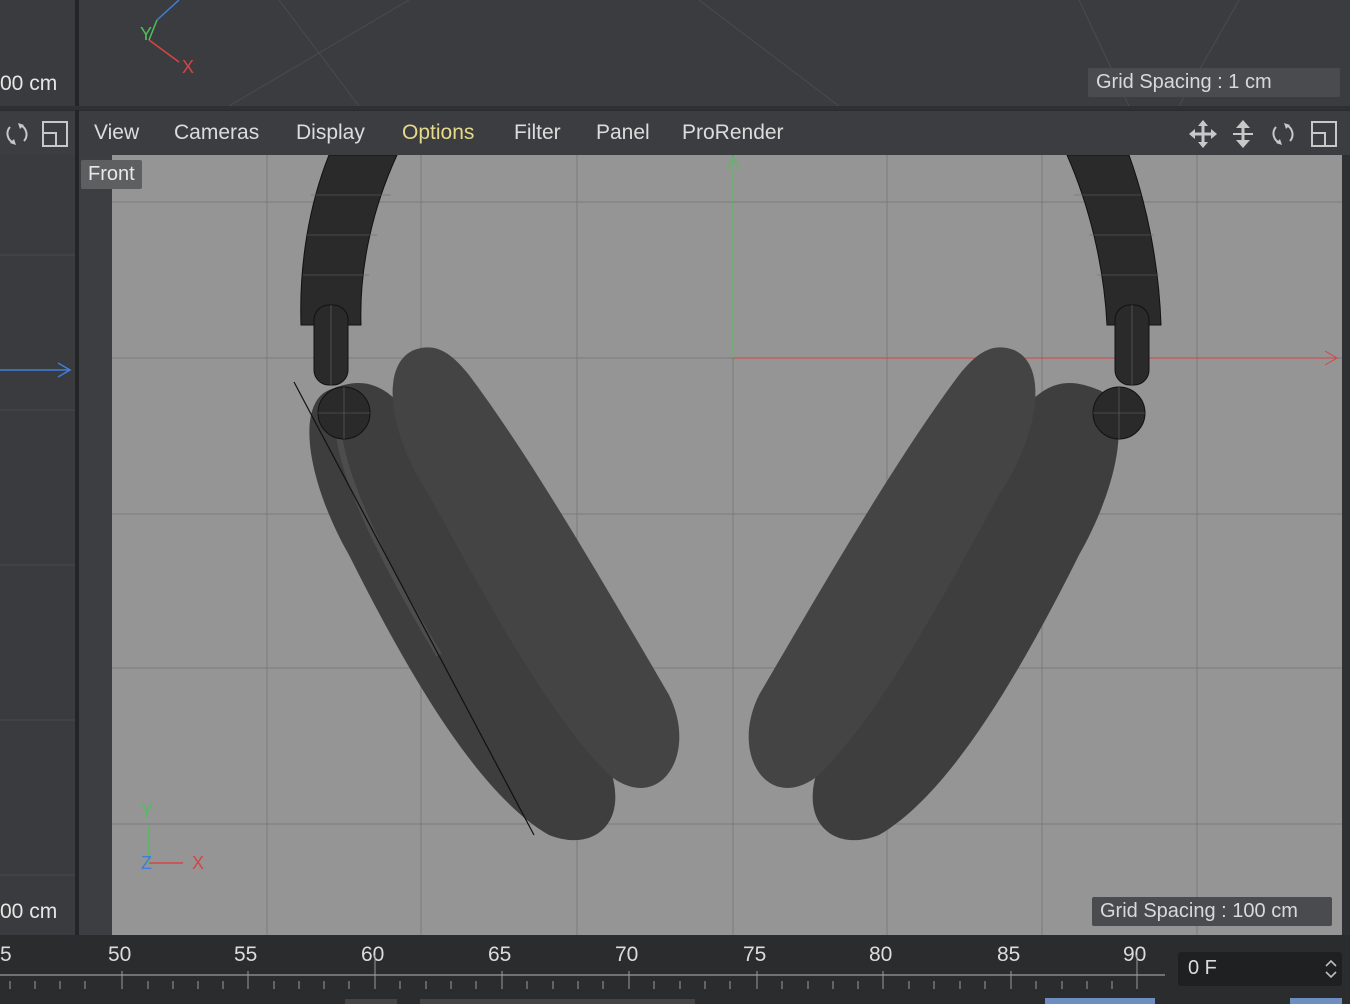  I want to click on perspective-viewport-top: Y X Grid Spacing : 1 cm, so click(714, 53).